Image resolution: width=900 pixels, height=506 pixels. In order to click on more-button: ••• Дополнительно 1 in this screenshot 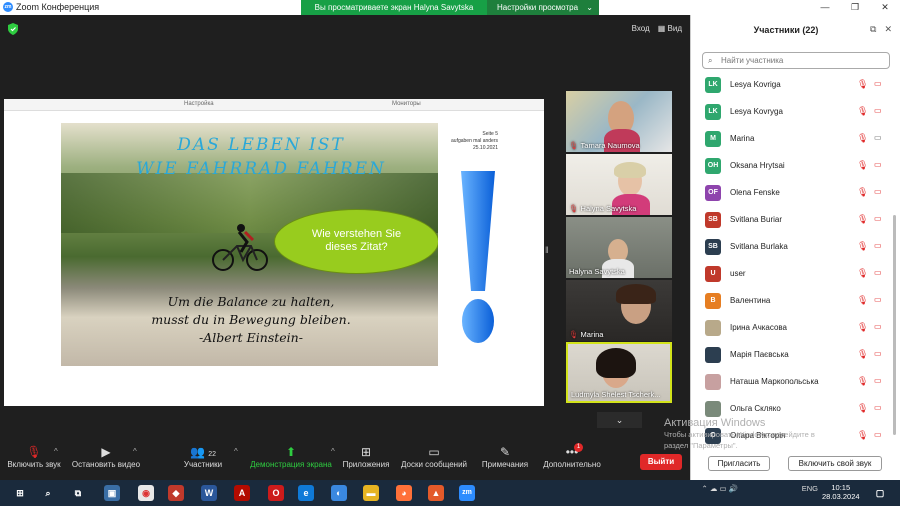, I will do `click(572, 456)`.